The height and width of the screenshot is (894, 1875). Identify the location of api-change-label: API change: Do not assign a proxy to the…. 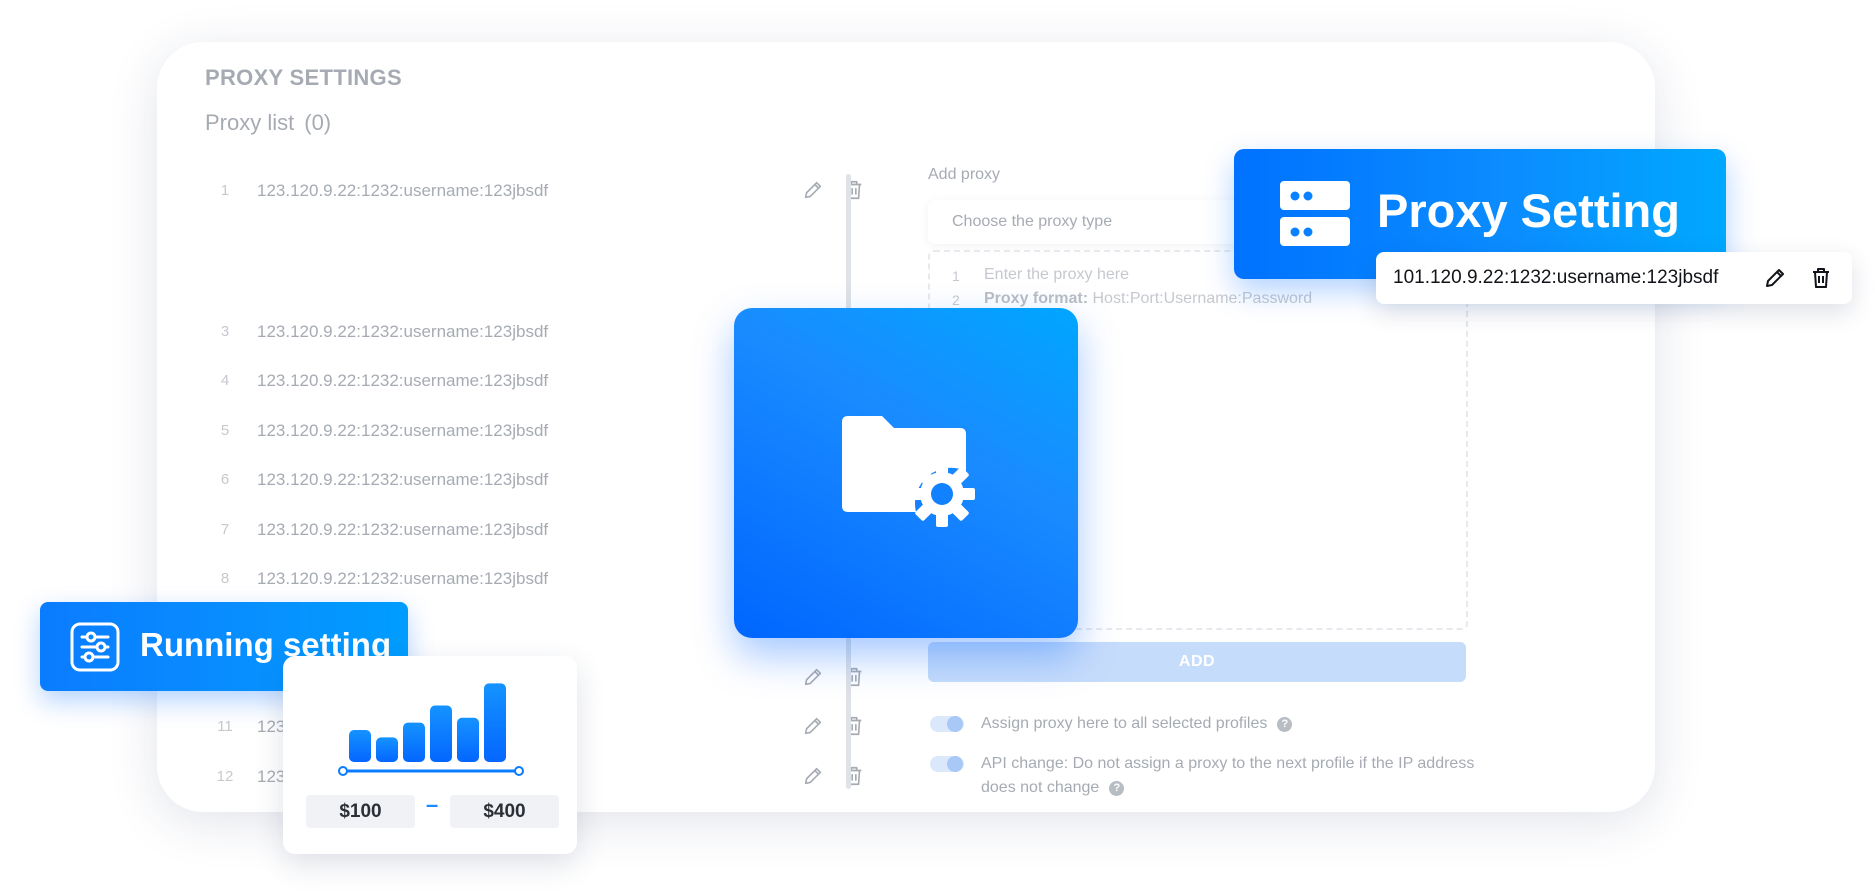
(1228, 763).